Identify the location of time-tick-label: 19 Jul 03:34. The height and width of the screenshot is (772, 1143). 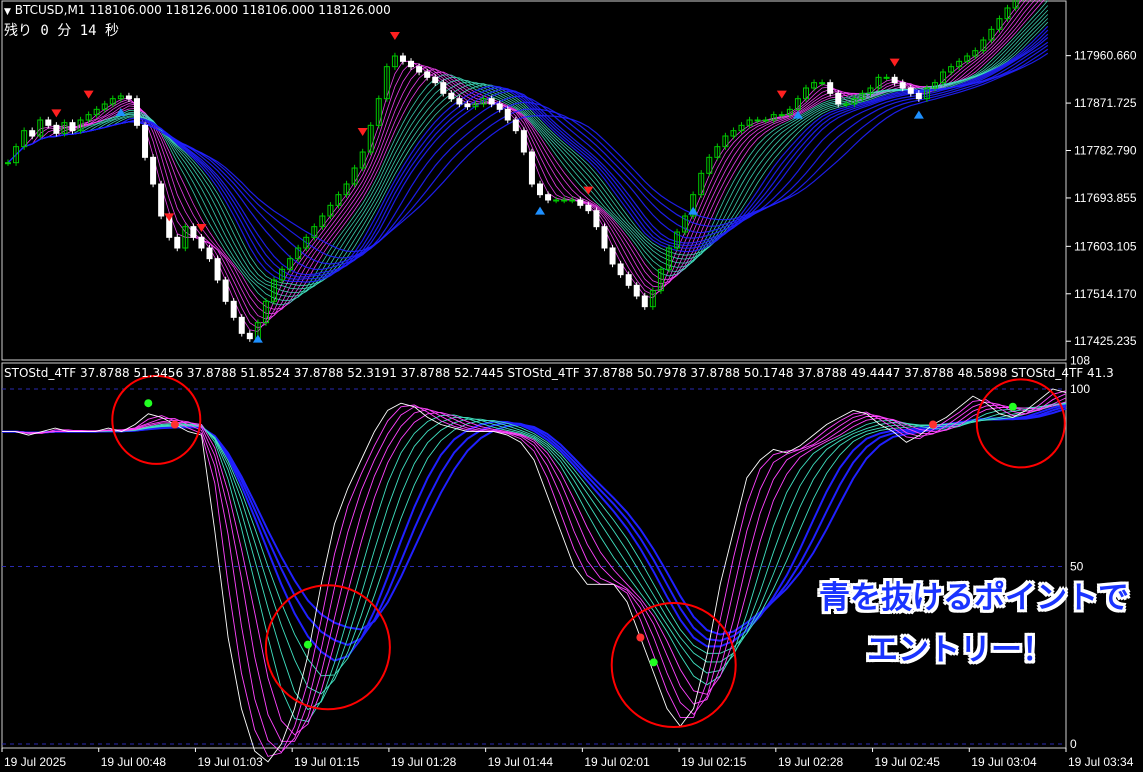
(1101, 762).